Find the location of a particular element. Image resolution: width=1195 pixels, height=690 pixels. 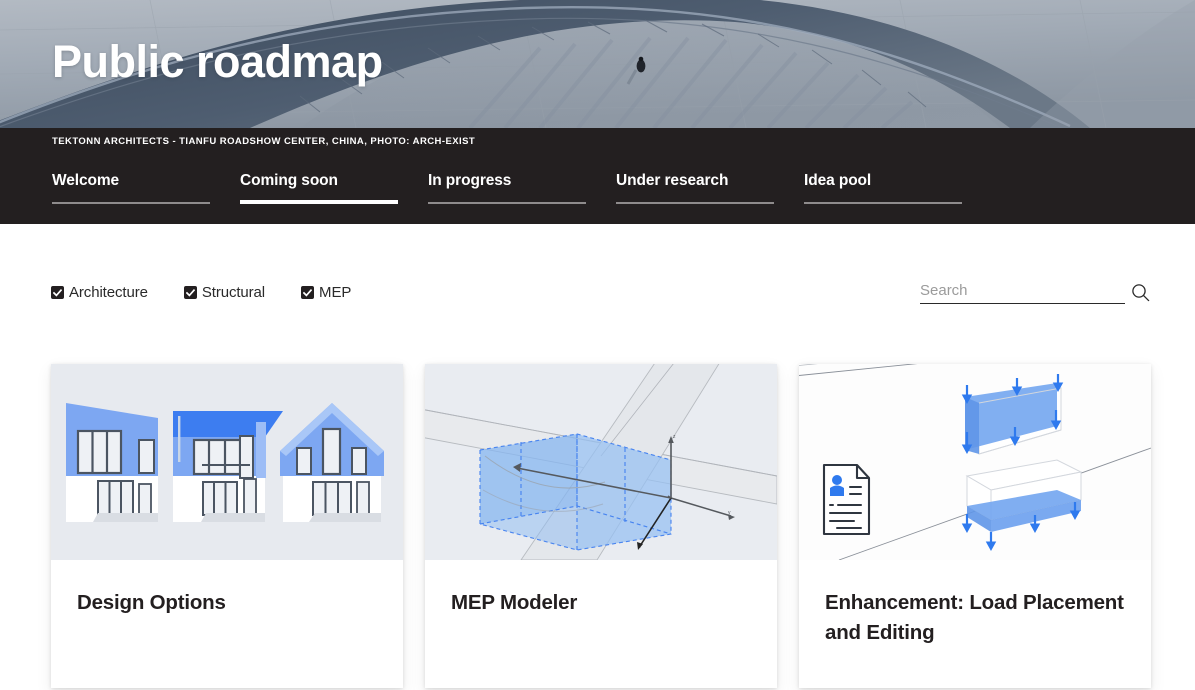

search-box is located at coordinates (1035, 293).